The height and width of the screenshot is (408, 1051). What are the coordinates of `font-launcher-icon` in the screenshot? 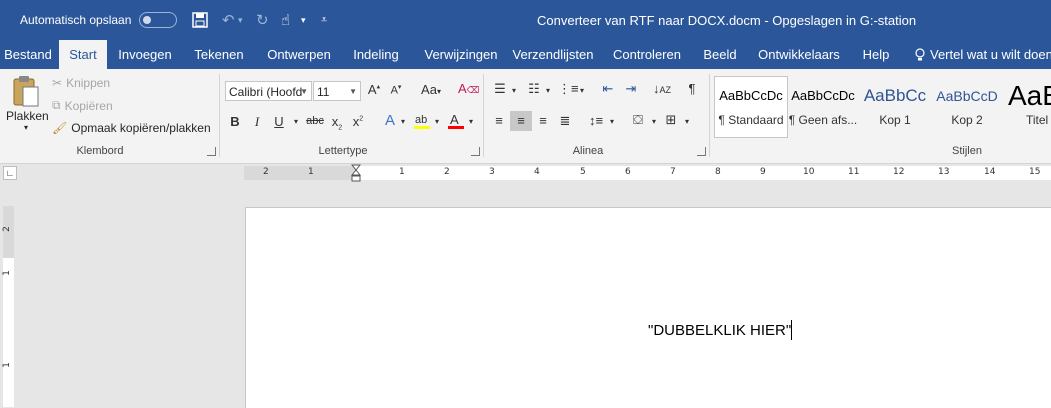 It's located at (475, 151).